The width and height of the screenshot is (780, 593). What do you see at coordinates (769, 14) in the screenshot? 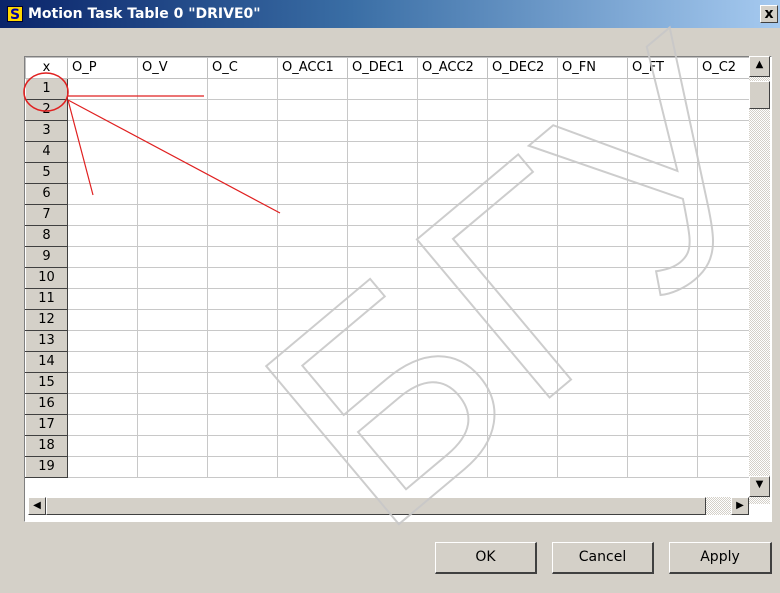
I see `close-button: x` at bounding box center [769, 14].